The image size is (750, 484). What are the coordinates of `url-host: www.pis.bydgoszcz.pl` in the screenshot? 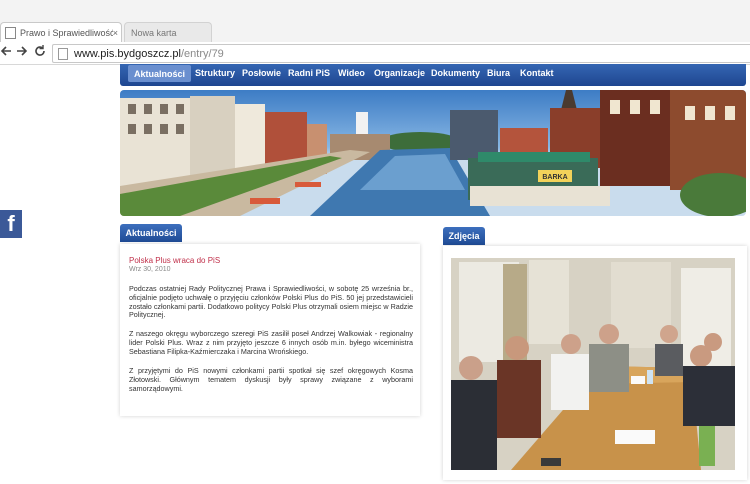 It's located at (127, 53).